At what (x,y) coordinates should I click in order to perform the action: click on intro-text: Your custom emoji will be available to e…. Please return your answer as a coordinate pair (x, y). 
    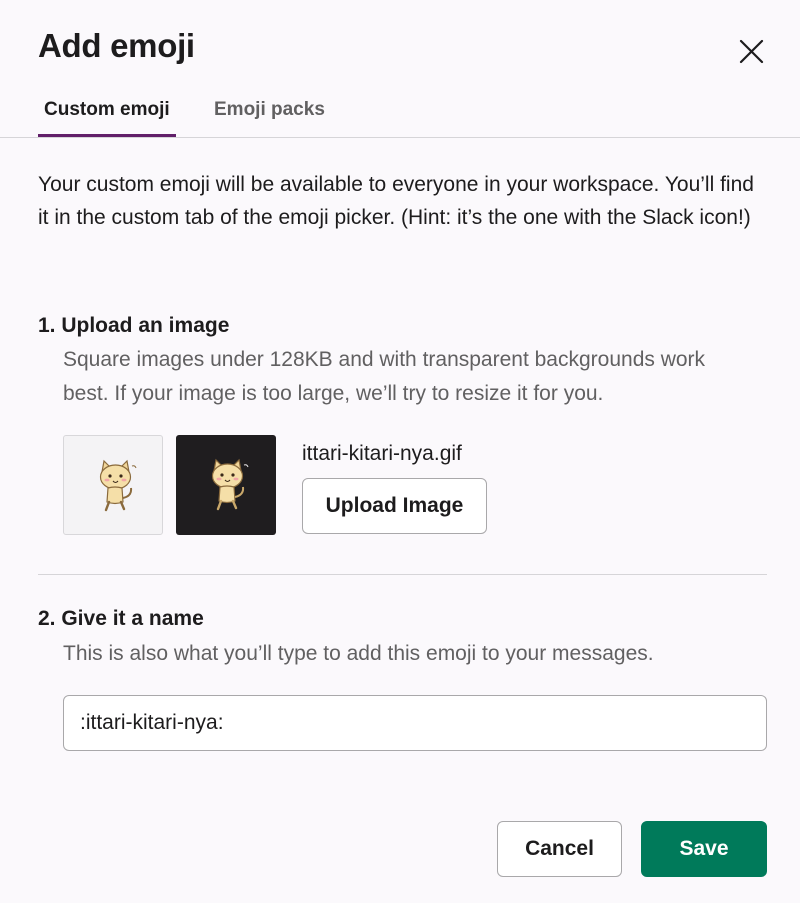
    Looking at the image, I should click on (396, 201).